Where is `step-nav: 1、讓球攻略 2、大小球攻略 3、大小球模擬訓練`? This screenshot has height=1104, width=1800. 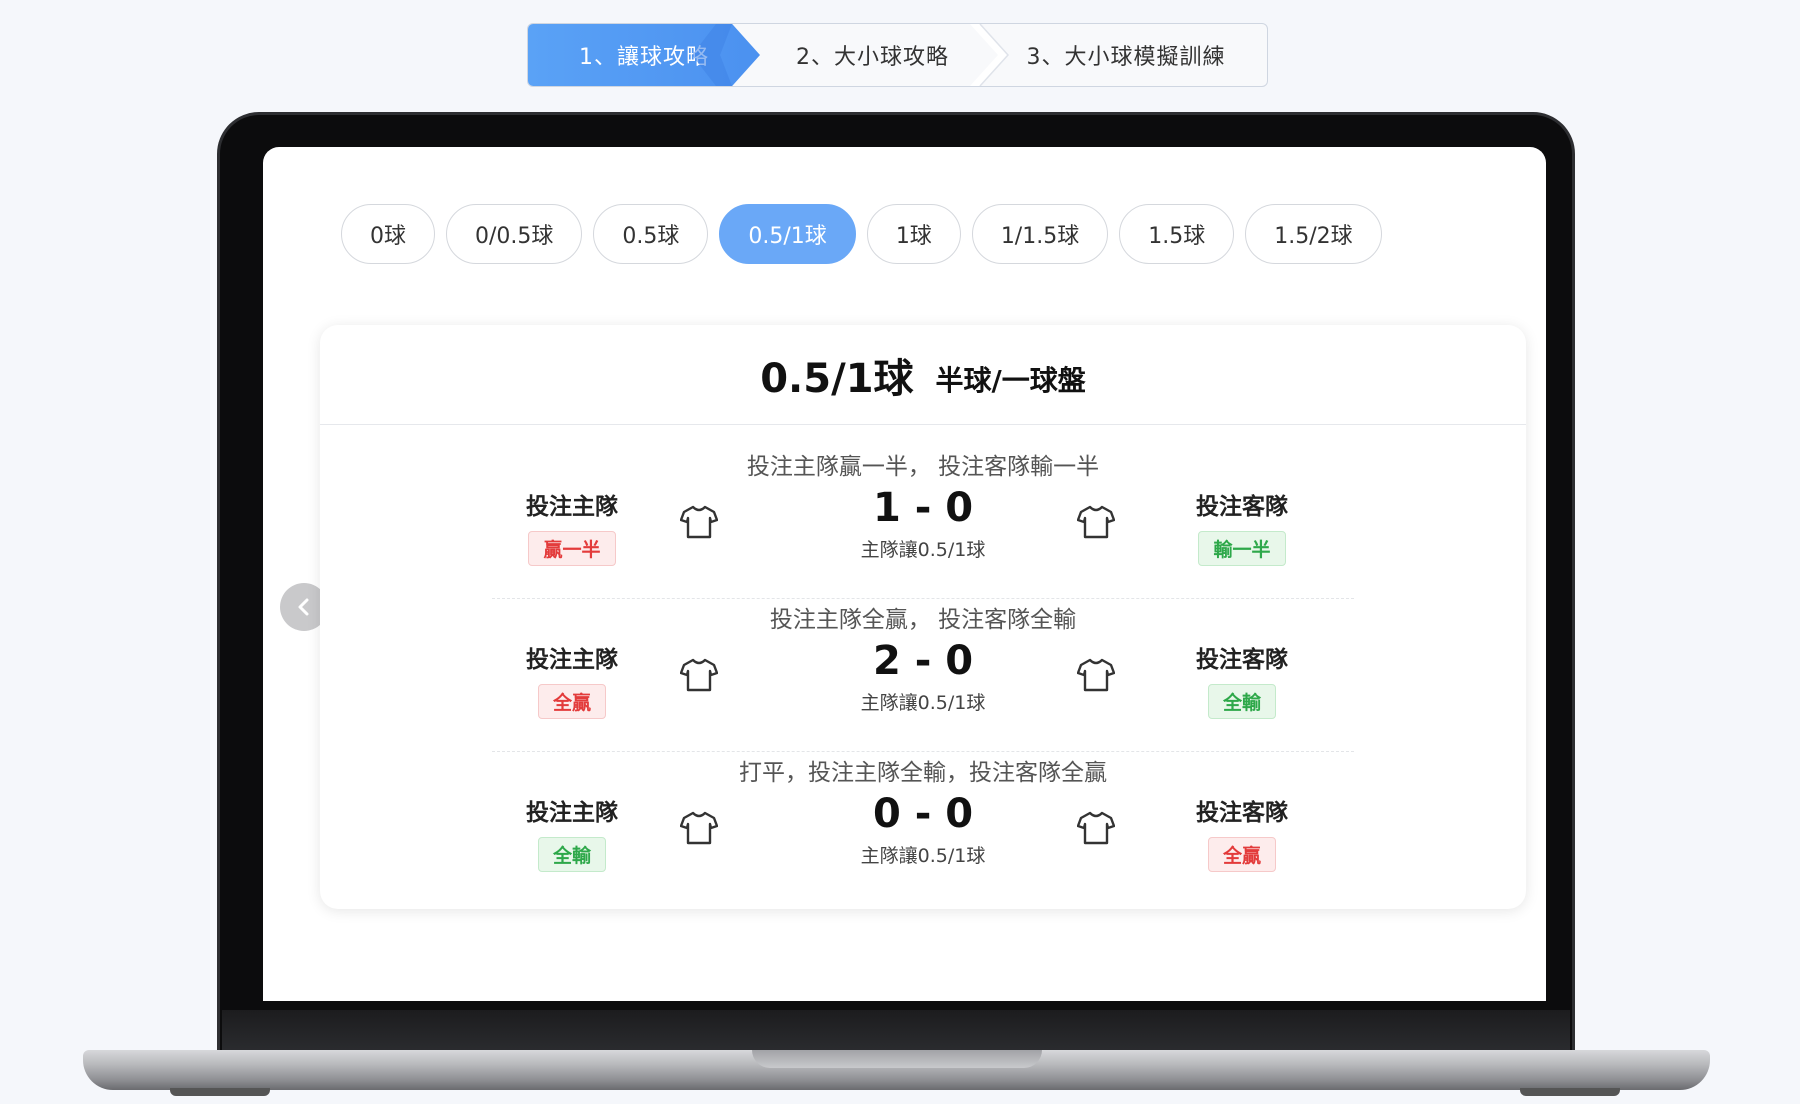 step-nav: 1、讓球攻略 2、大小球攻略 3、大小球模擬訓練 is located at coordinates (897, 55).